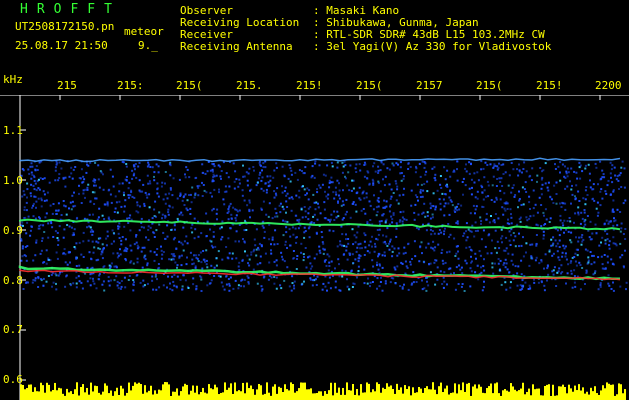 This screenshot has height=400, width=629. What do you see at coordinates (356, 10) in the screenshot?
I see `observer-value: : Masaki Kano` at bounding box center [356, 10].